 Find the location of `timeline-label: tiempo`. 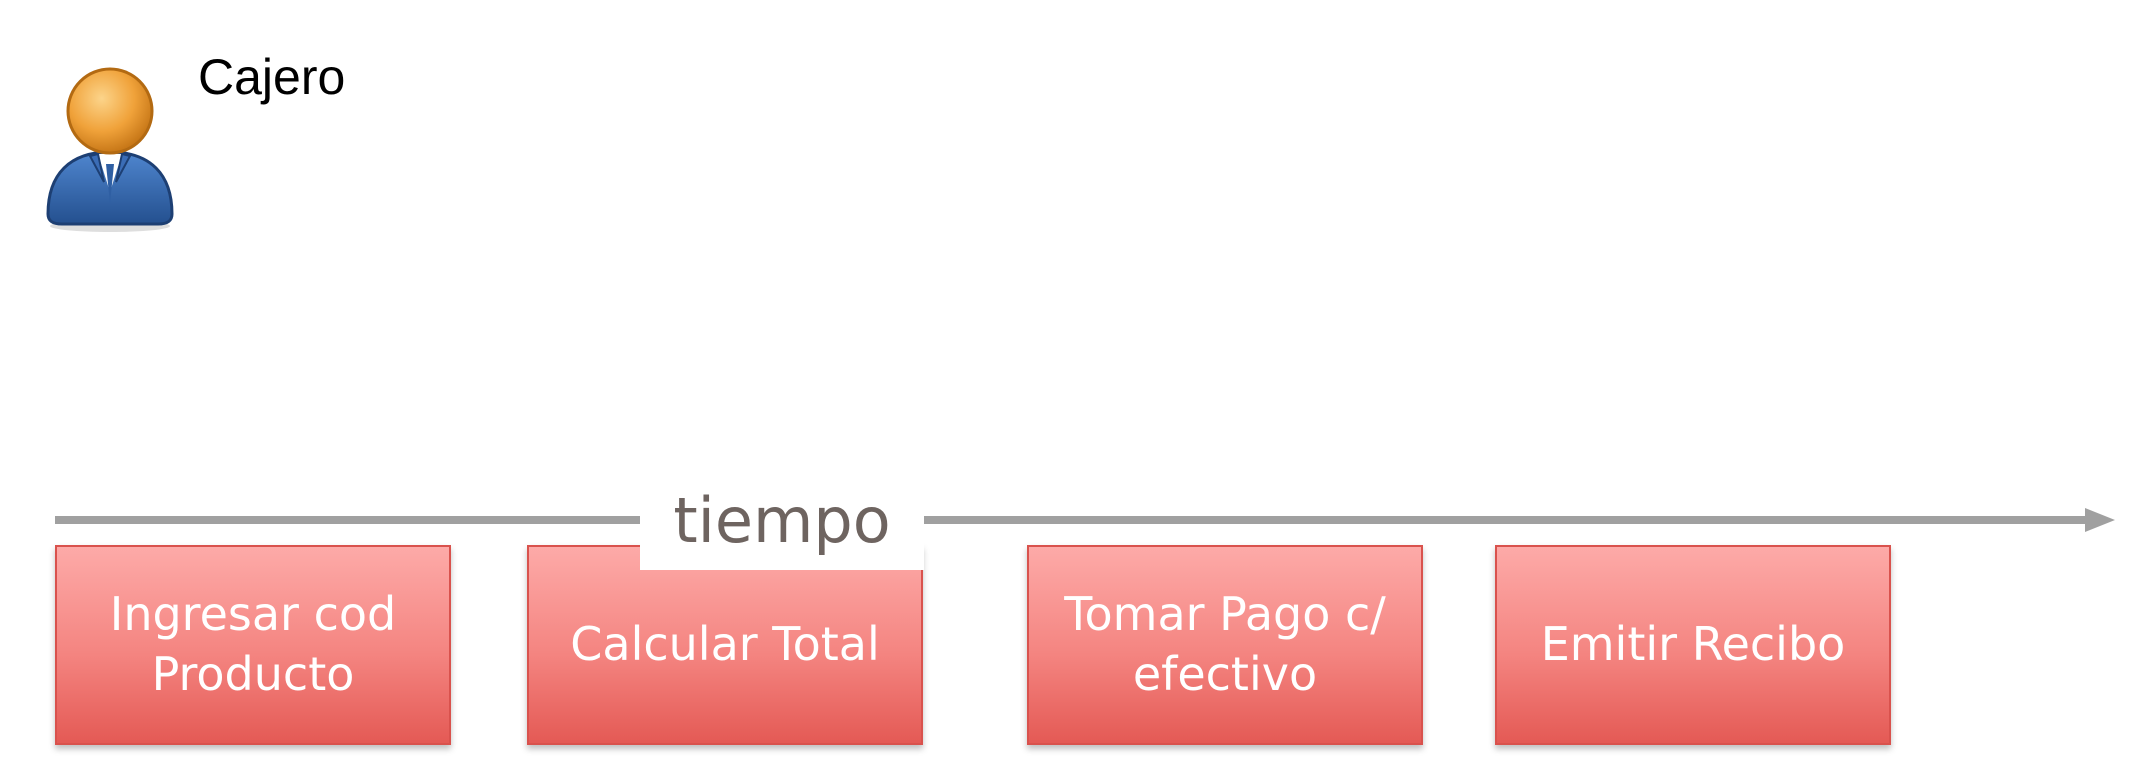

timeline-label: tiempo is located at coordinates (782, 525).